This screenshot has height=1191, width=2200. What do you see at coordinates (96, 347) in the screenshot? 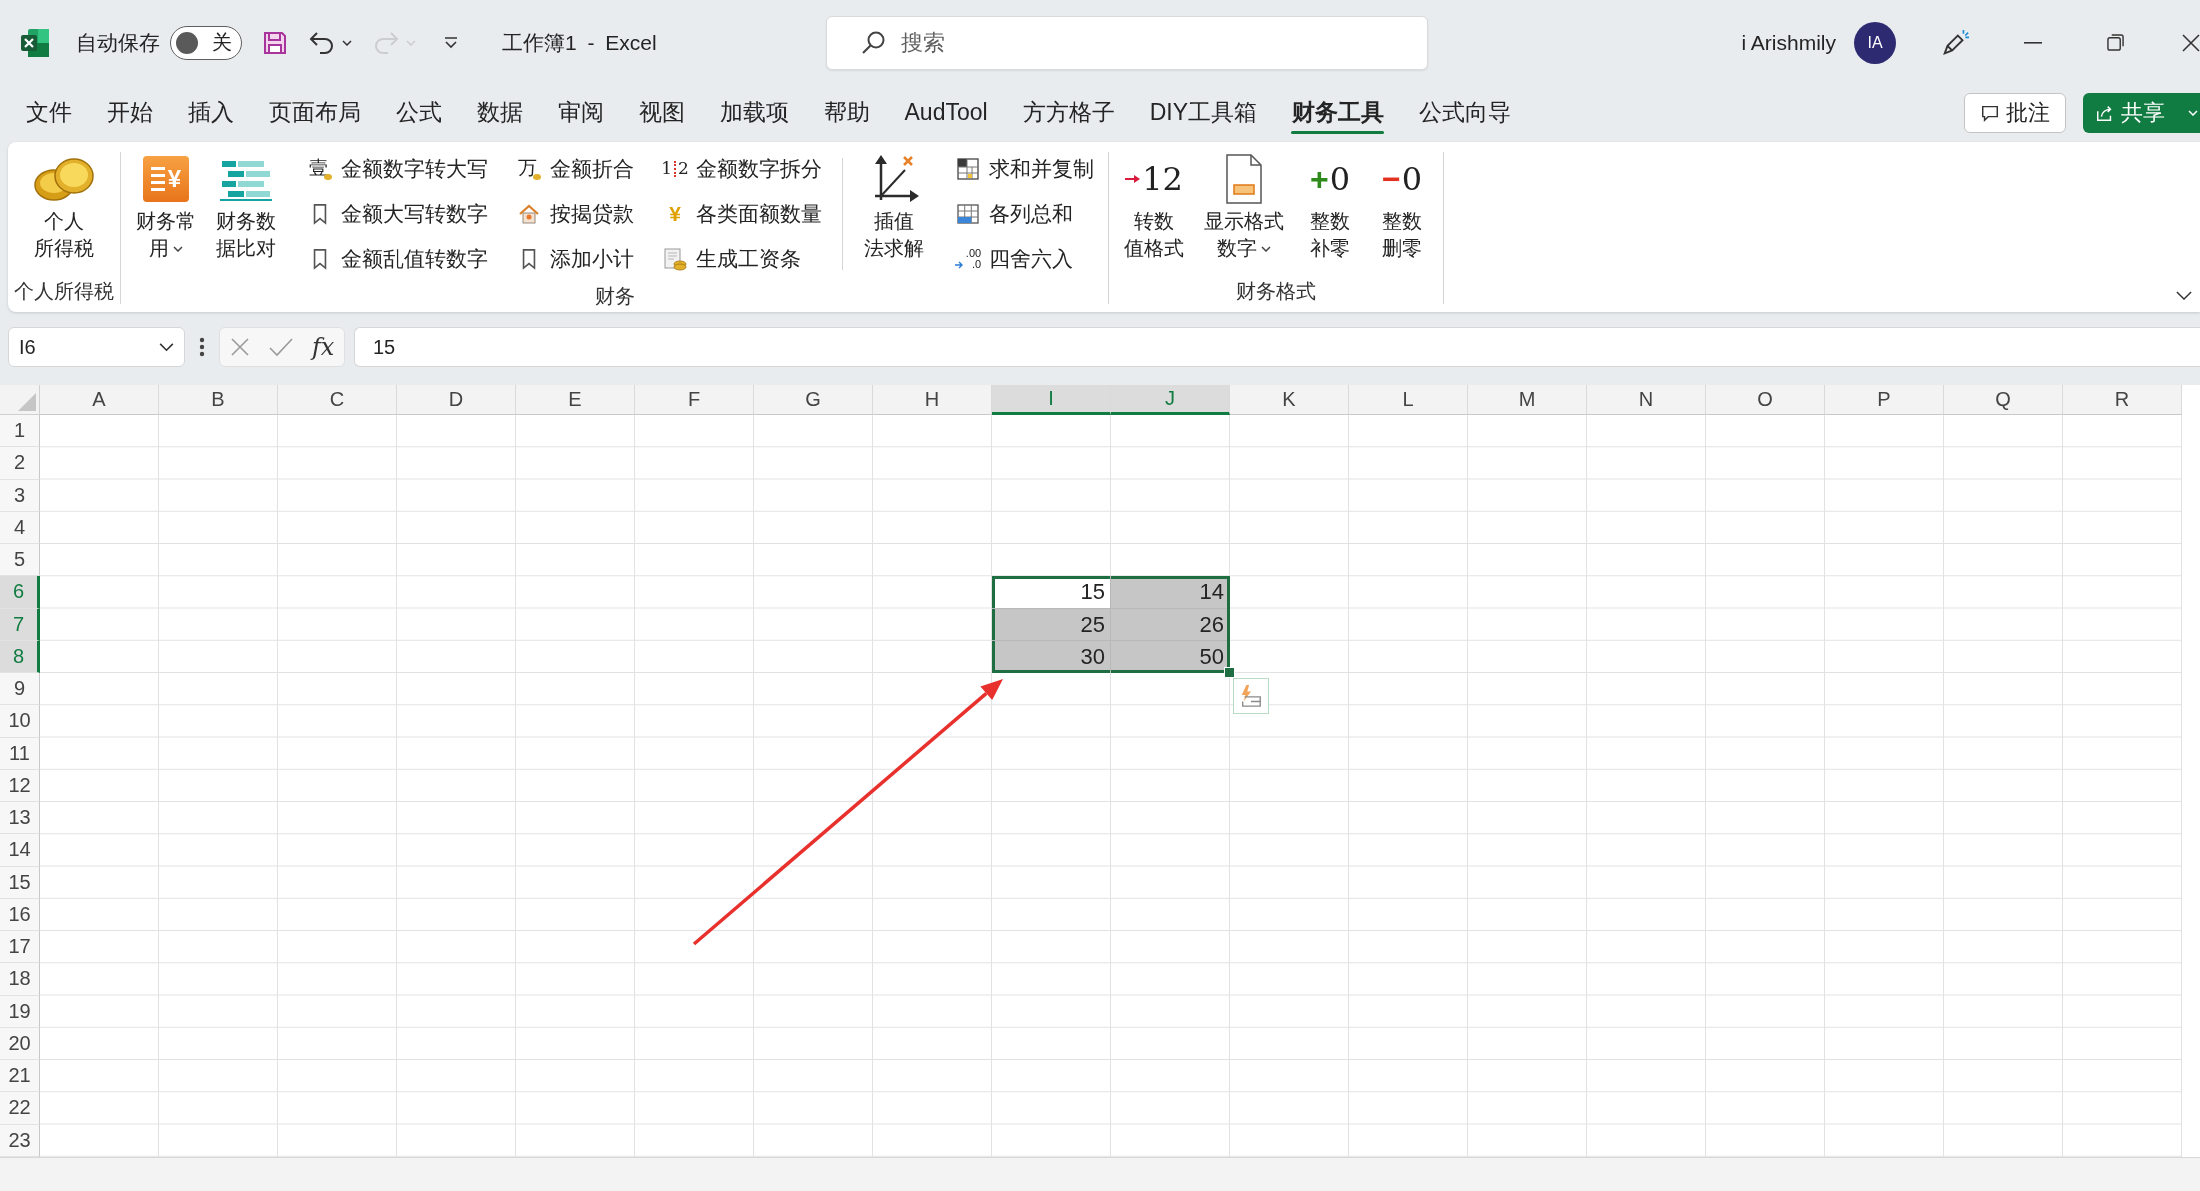
I see `name-box: I6` at bounding box center [96, 347].